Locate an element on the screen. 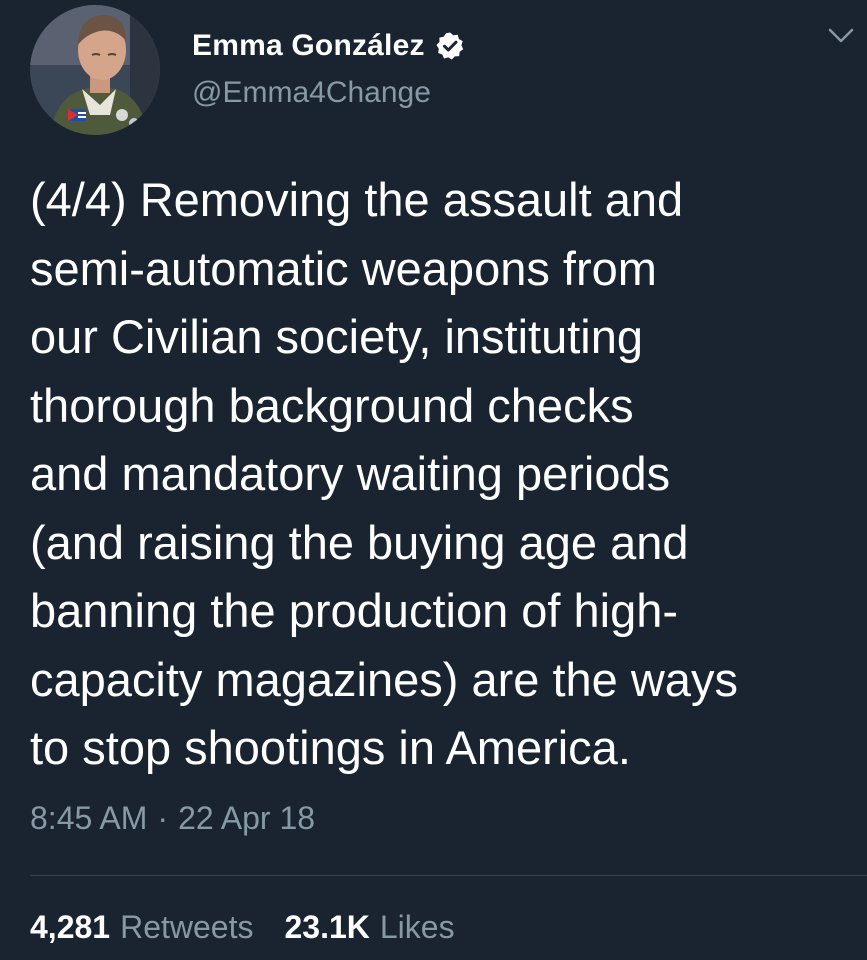  retweets-count: 4,281 is located at coordinates (70, 927).